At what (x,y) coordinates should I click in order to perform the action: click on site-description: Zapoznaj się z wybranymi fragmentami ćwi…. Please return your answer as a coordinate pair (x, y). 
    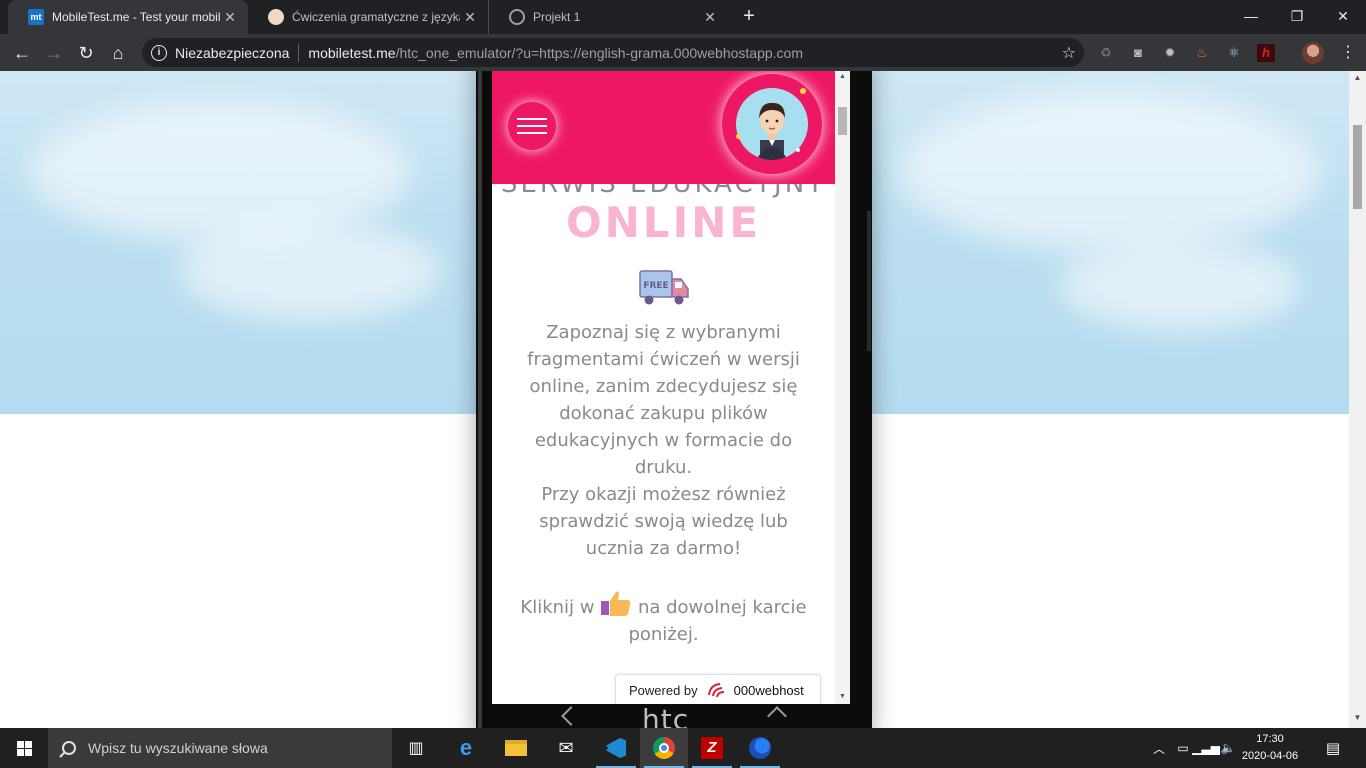
    Looking at the image, I should click on (663, 440).